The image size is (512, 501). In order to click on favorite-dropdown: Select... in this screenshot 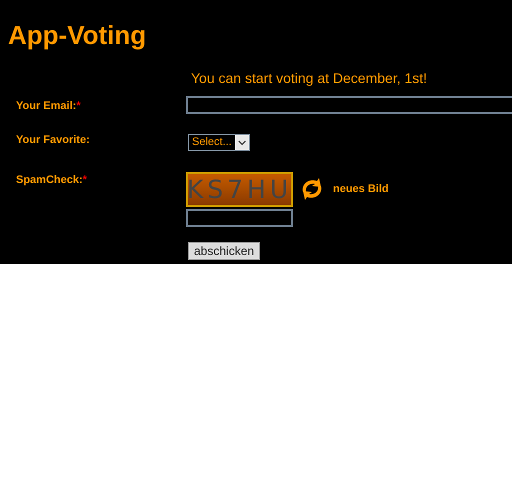, I will do `click(219, 142)`.